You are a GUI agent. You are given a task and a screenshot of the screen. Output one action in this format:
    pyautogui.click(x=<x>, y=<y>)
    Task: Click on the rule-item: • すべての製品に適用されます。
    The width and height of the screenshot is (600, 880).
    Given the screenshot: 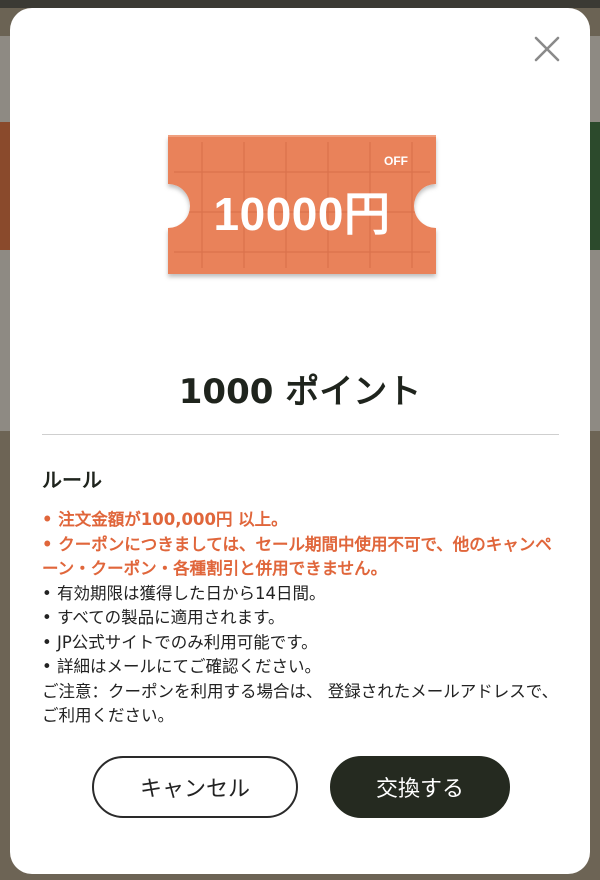 What is the action you would take?
    pyautogui.click(x=163, y=617)
    